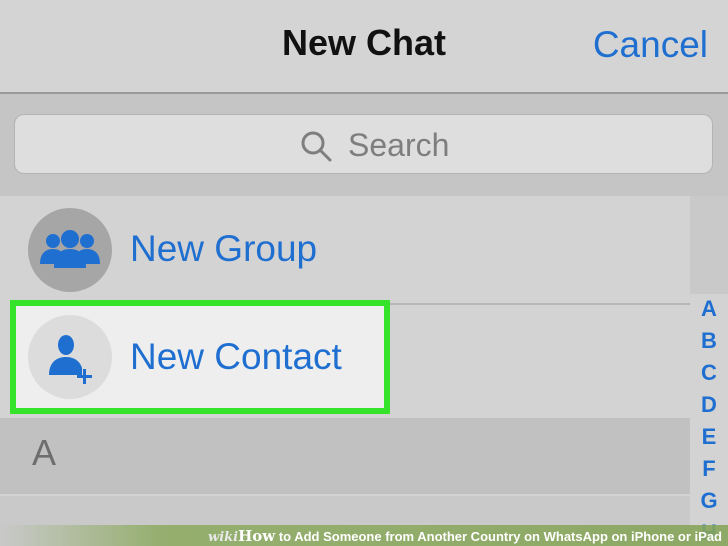  I want to click on index-letter-d: D, so click(709, 405).